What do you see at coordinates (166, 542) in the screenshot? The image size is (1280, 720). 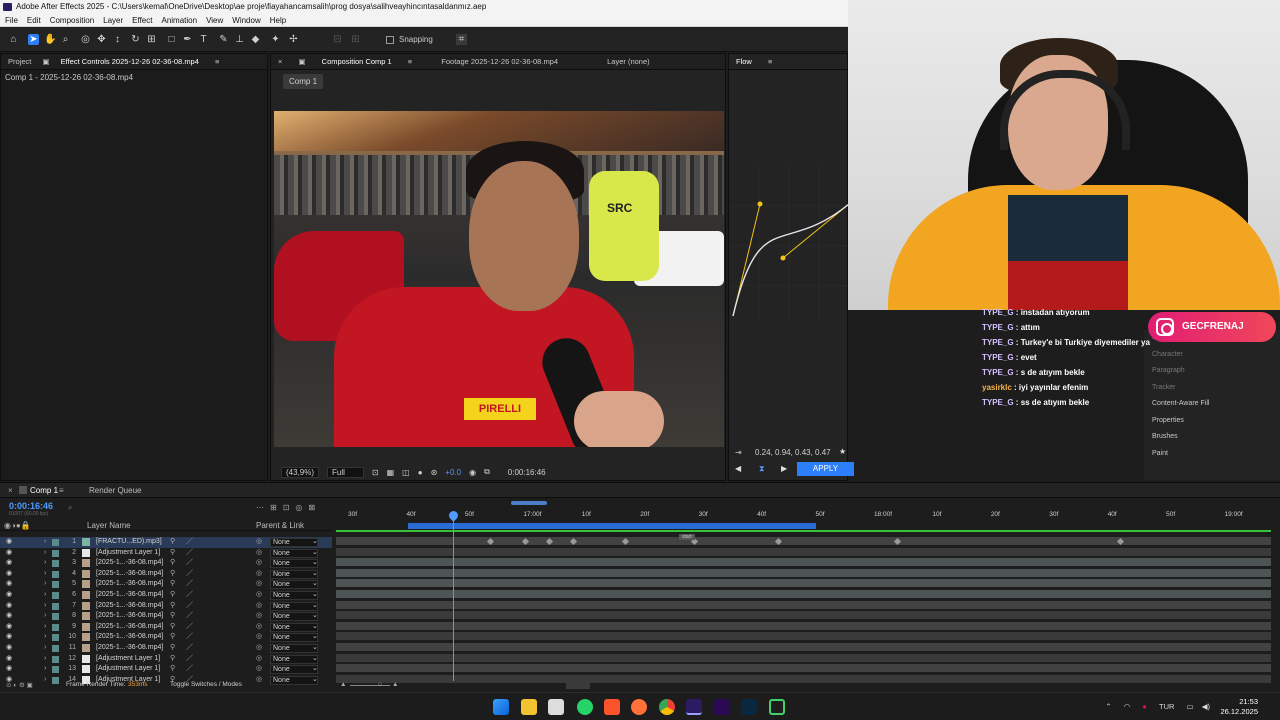 I see `layer-row: ◉ › 1 [FRACTU...ED).mp3] ⚲ ／ ◎ None ⌄` at bounding box center [166, 542].